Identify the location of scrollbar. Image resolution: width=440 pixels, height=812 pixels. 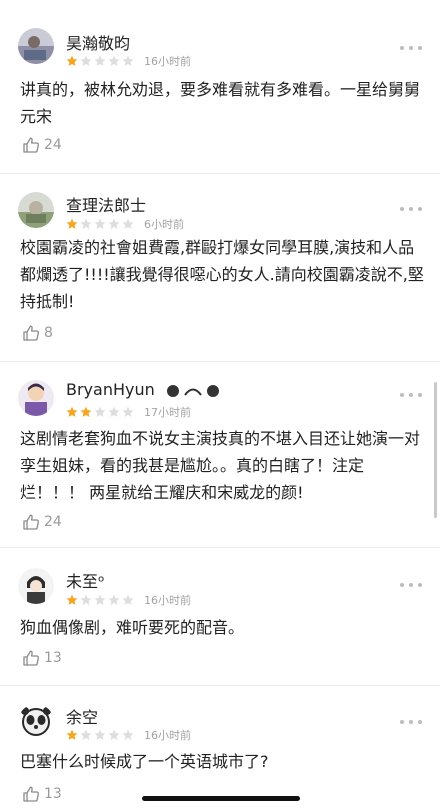
(435, 450).